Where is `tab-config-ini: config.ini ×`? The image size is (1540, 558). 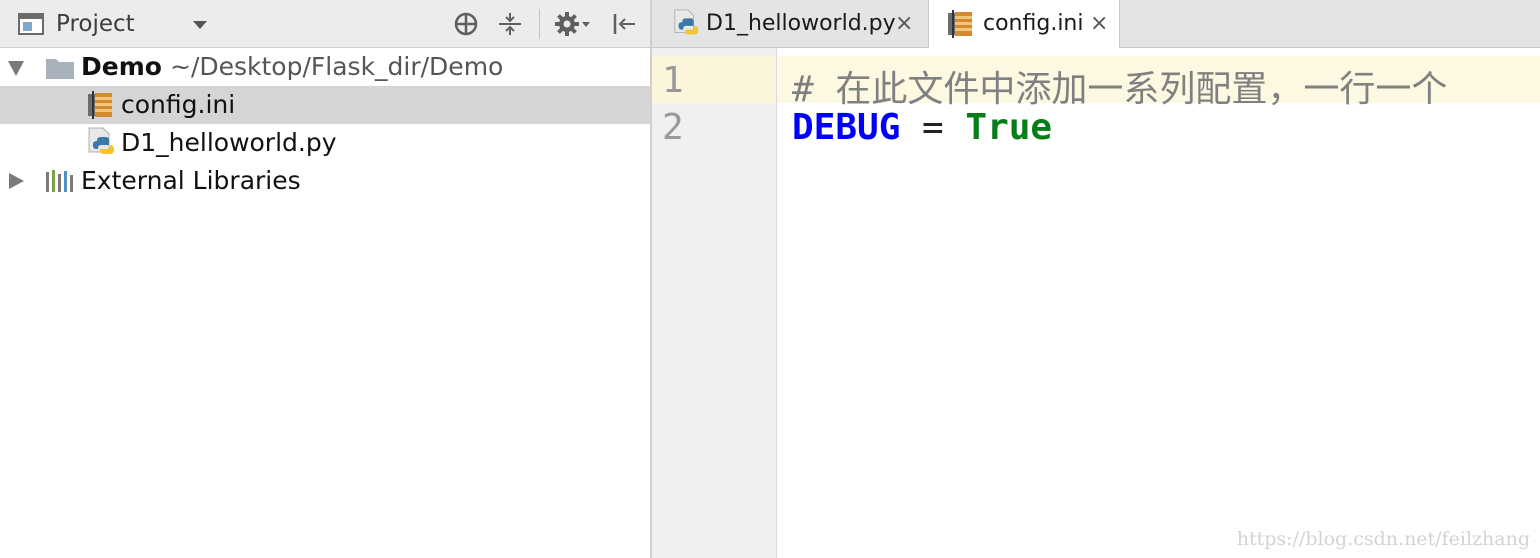 tab-config-ini: config.ini × is located at coordinates (1024, 24).